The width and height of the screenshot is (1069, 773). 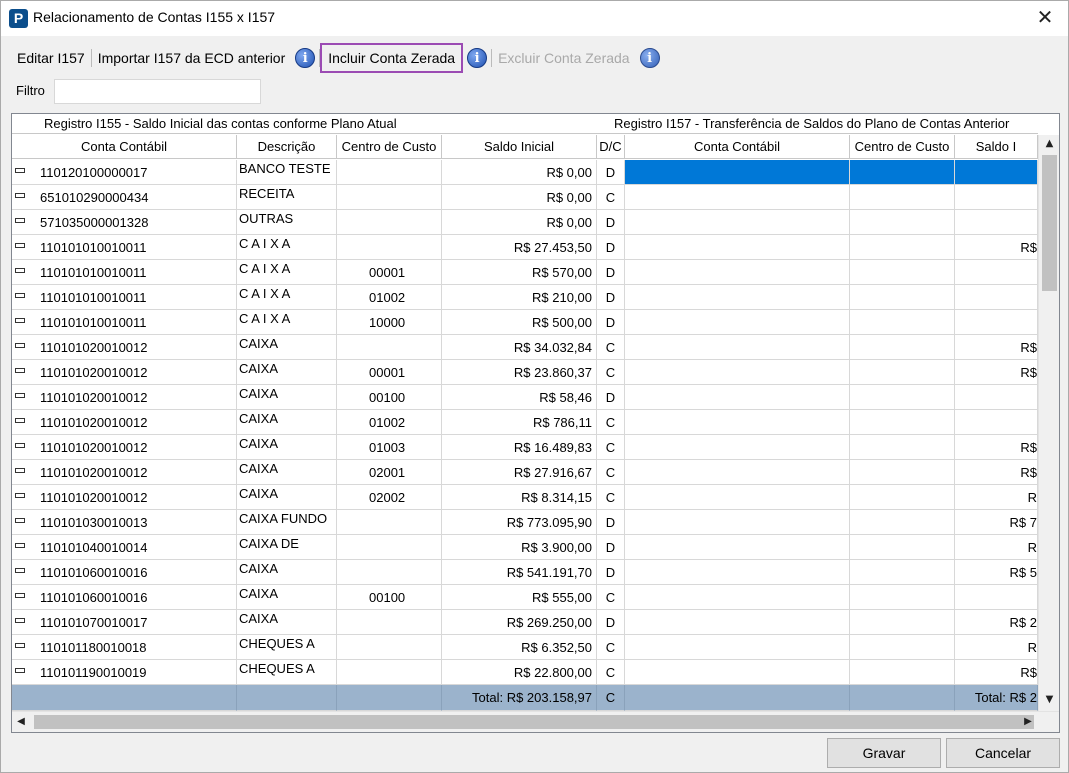 What do you see at coordinates (389, 272) in the screenshot?
I see `cell-centro-custo: 00001` at bounding box center [389, 272].